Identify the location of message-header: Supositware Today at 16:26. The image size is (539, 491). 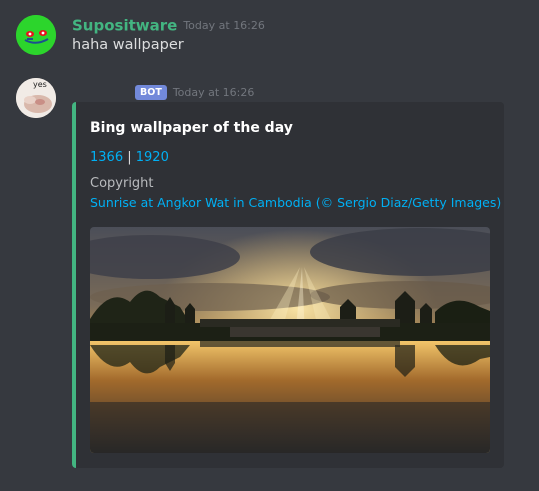
(168, 25).